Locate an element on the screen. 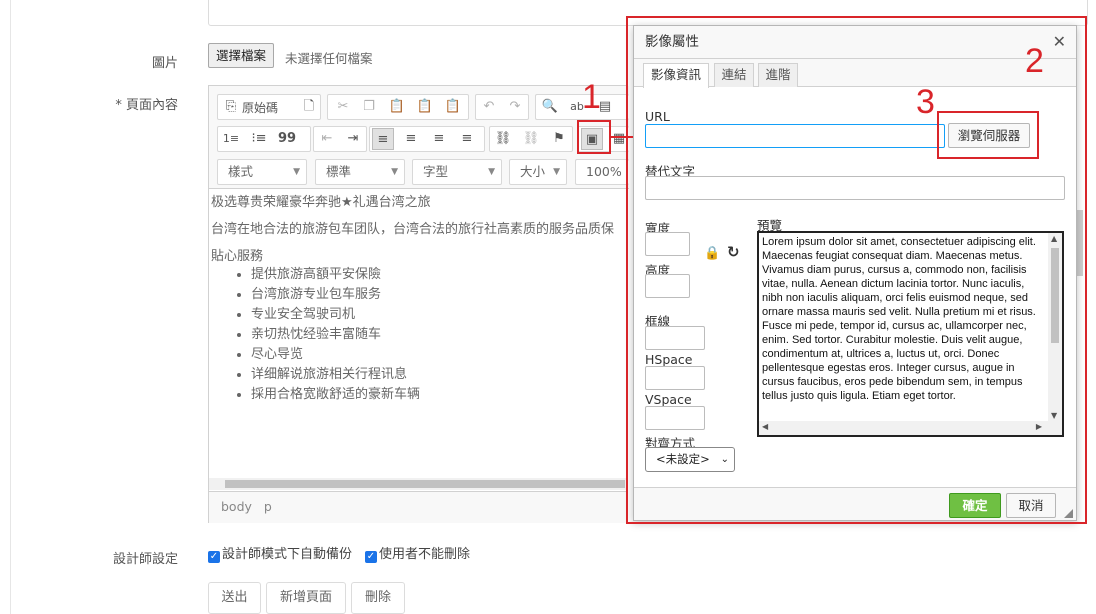 The image size is (1096, 614). annotation-number-1: 1 is located at coordinates (591, 97).